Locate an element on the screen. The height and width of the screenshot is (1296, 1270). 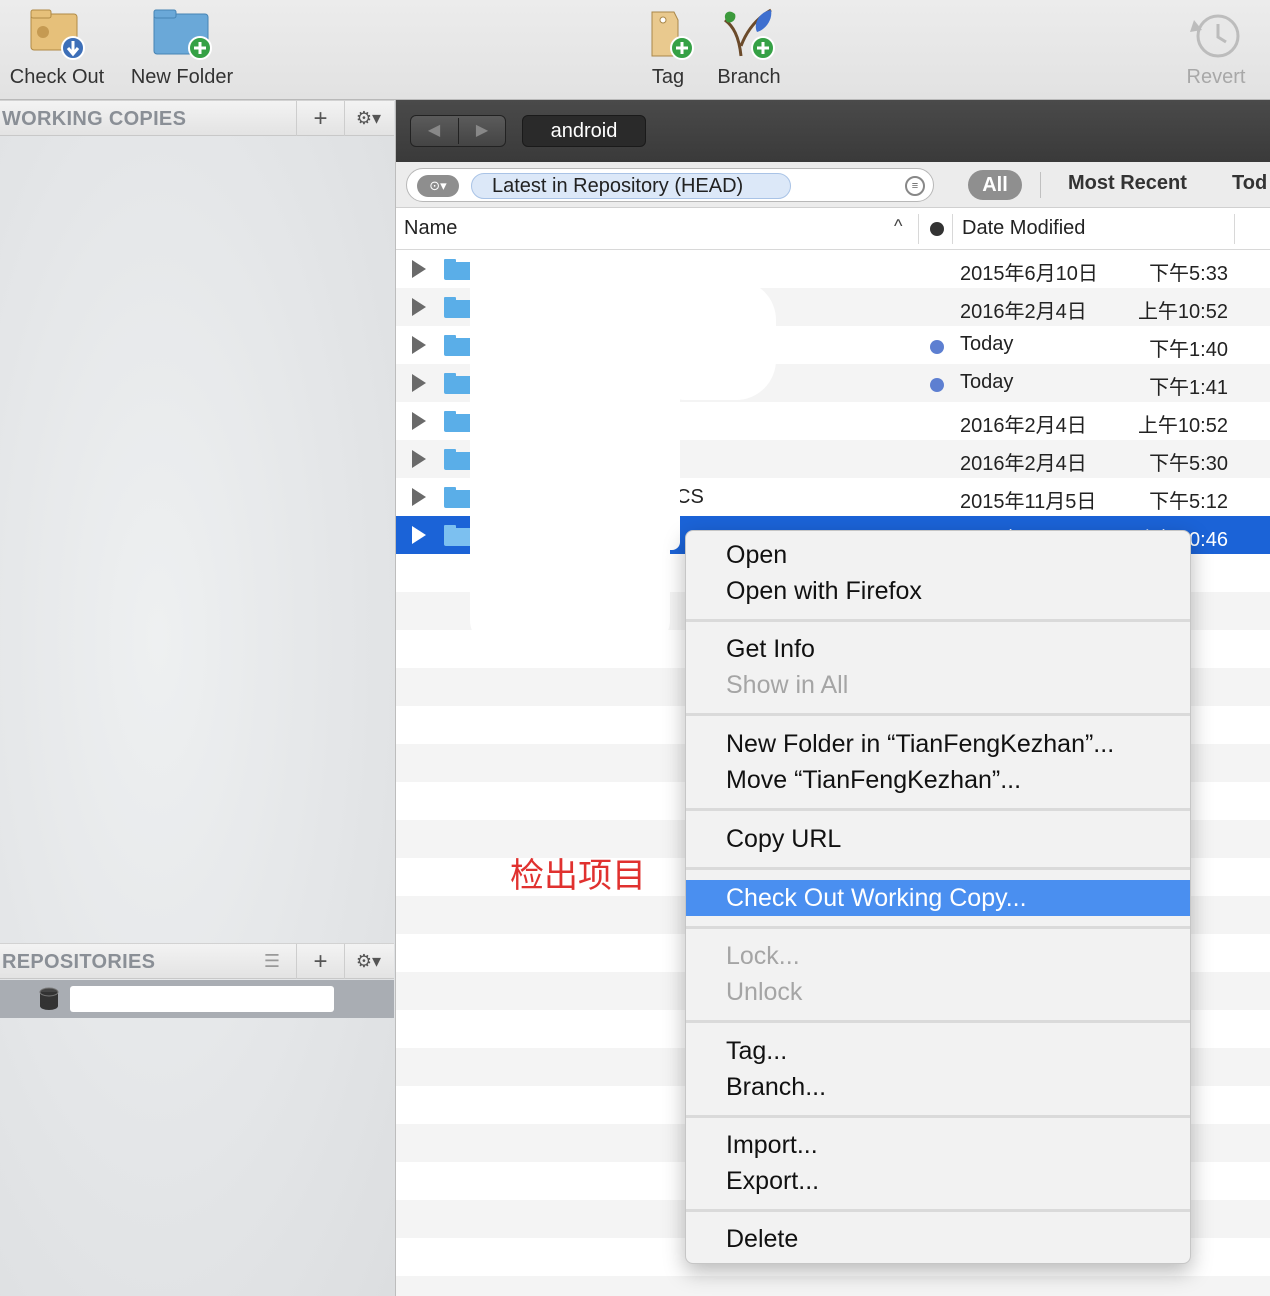
back-button: ◀ is located at coordinates (434, 131).